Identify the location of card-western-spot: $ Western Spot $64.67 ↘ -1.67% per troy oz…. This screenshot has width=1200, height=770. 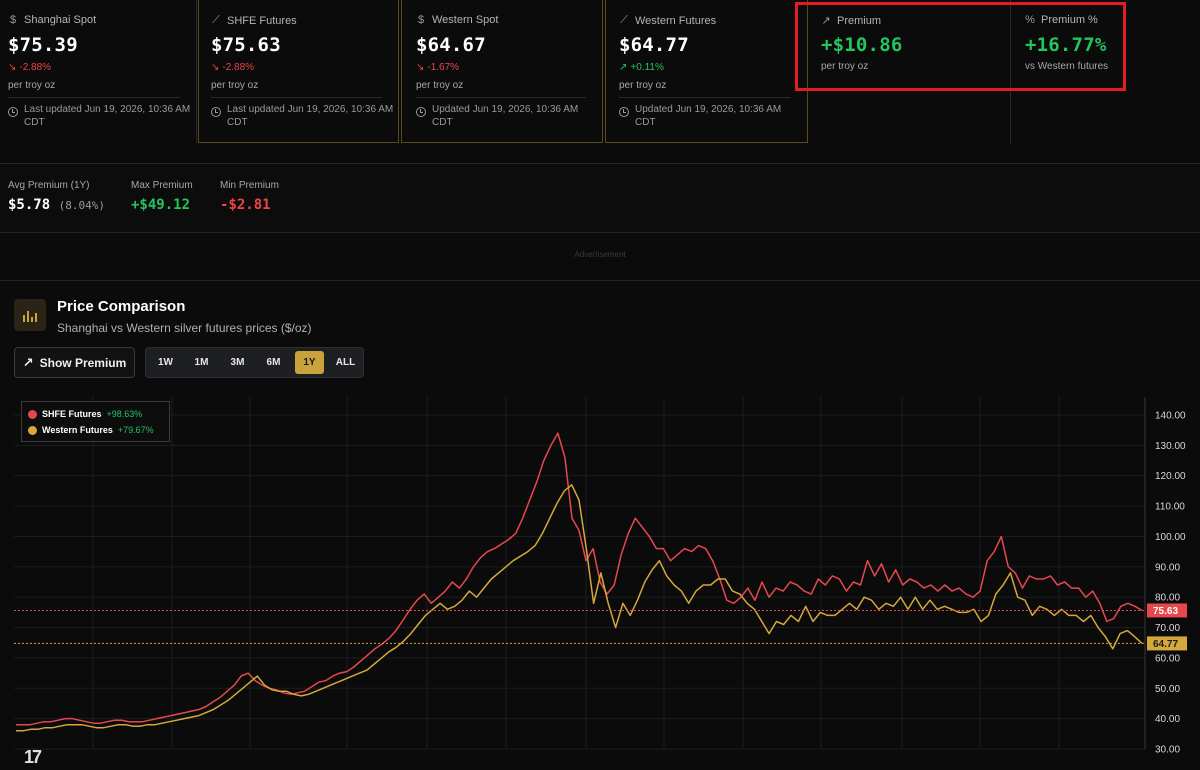
(502, 71).